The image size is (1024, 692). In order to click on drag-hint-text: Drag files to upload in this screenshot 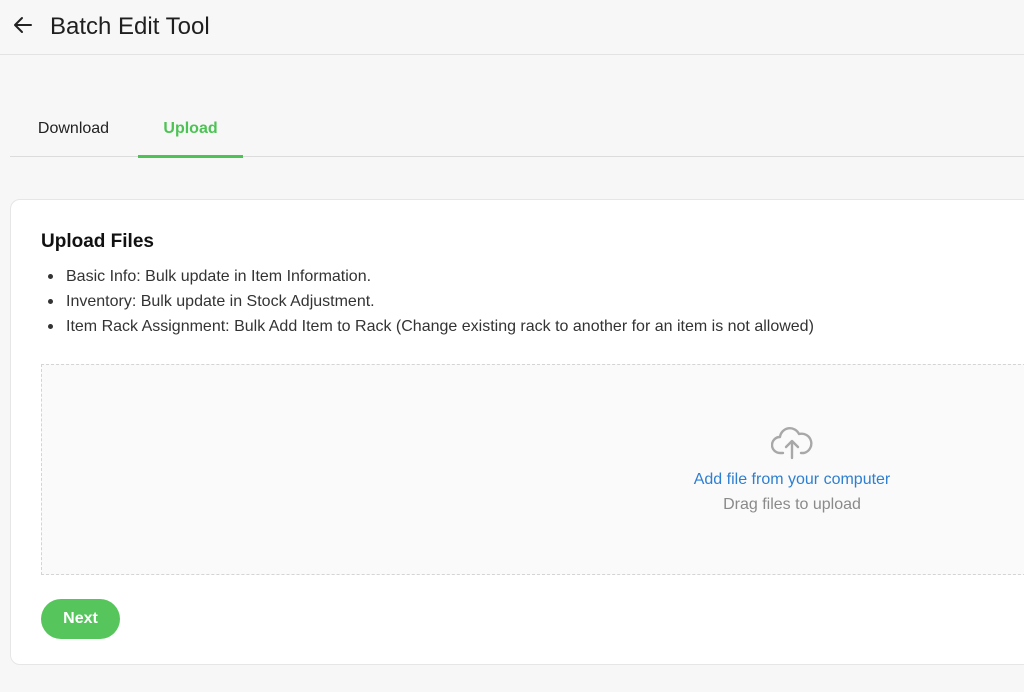, I will do `click(792, 504)`.